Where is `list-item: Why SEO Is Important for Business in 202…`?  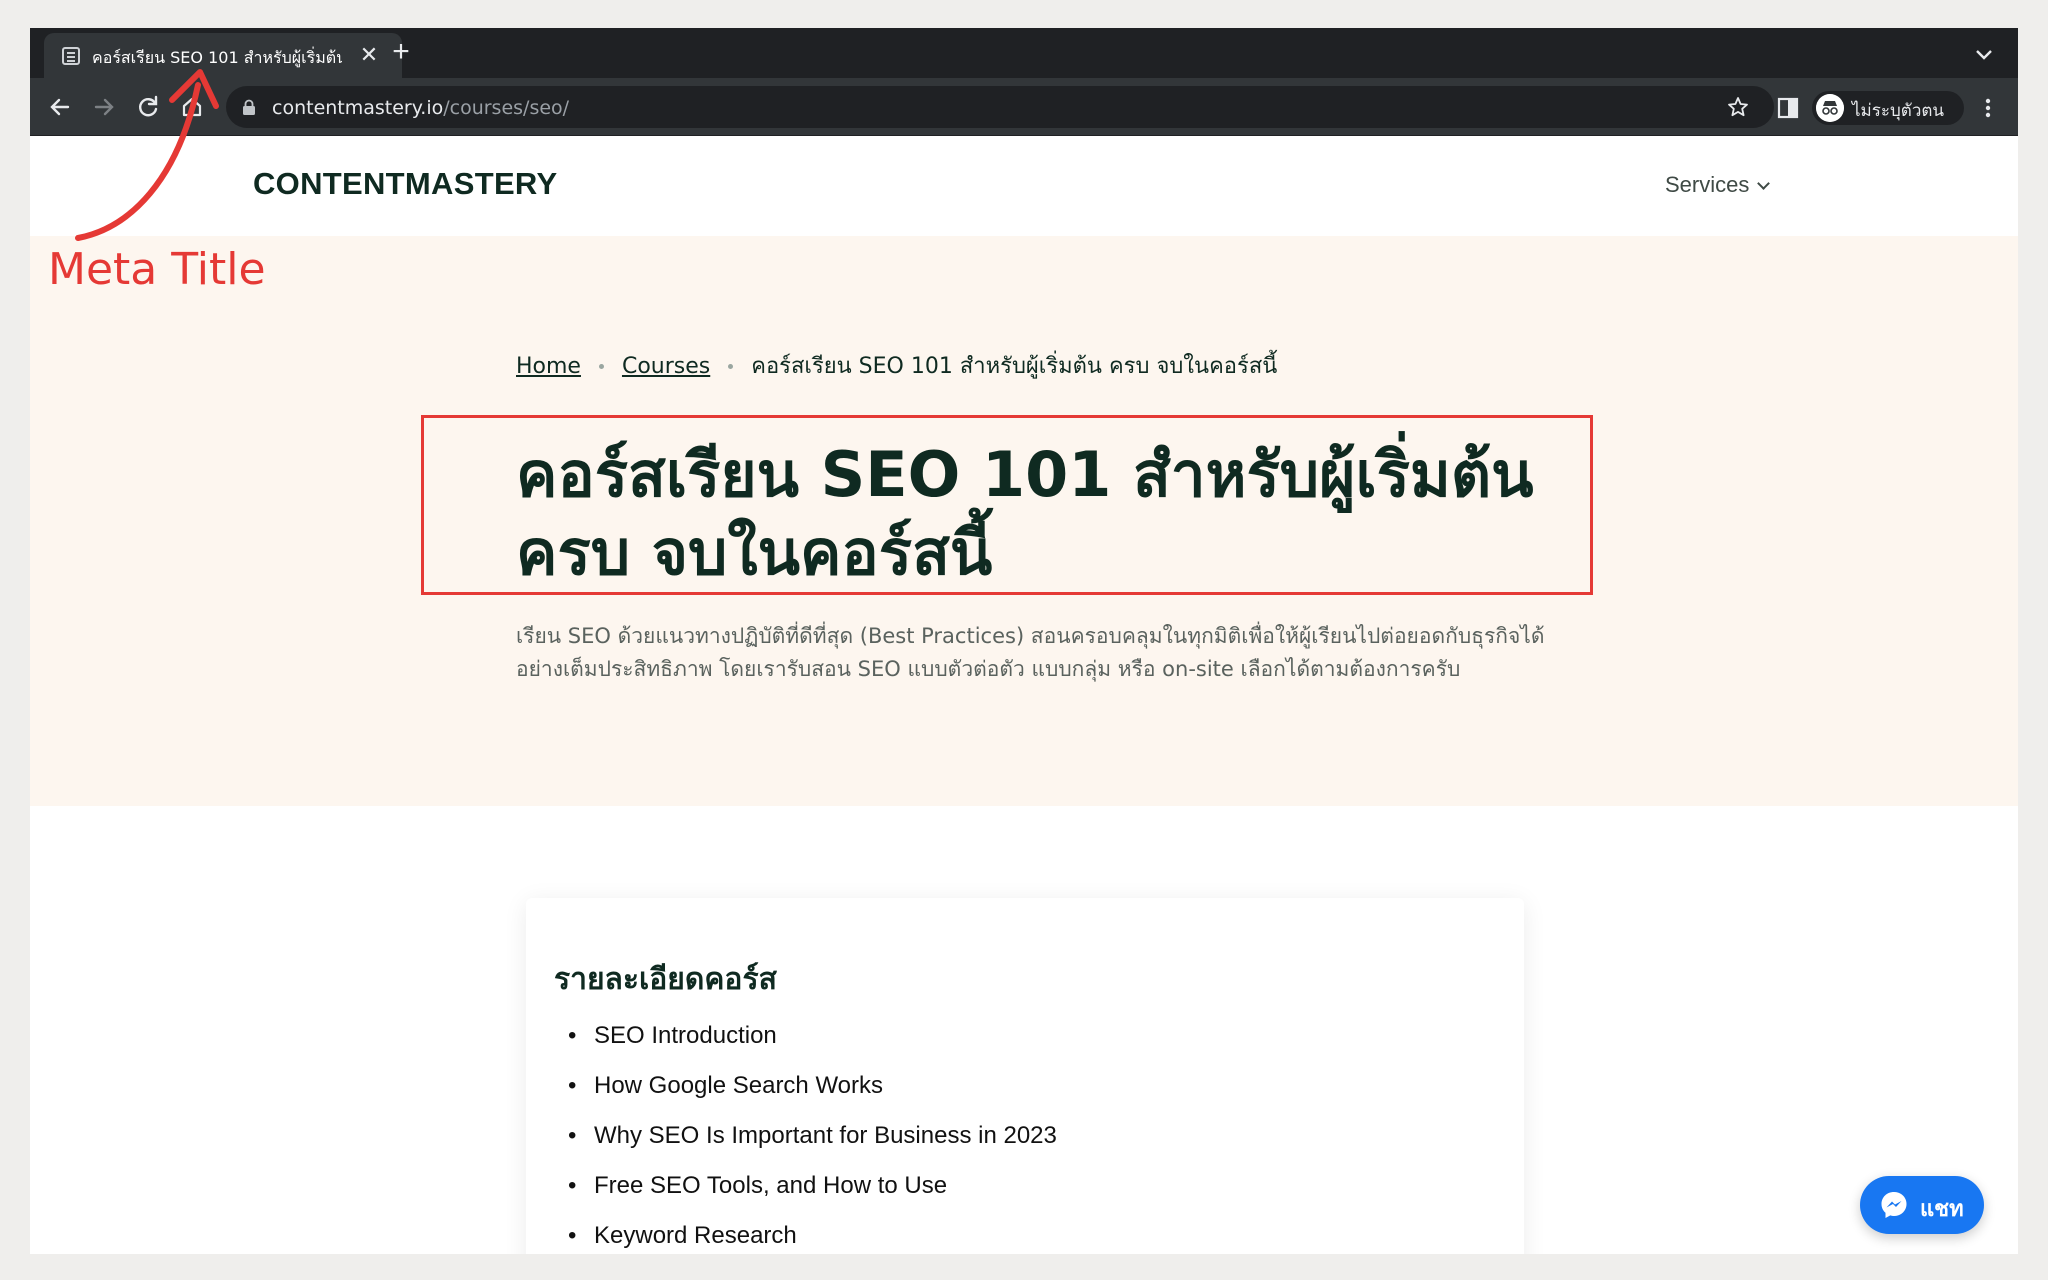 list-item: Why SEO Is Important for Business in 202… is located at coordinates (805, 1147).